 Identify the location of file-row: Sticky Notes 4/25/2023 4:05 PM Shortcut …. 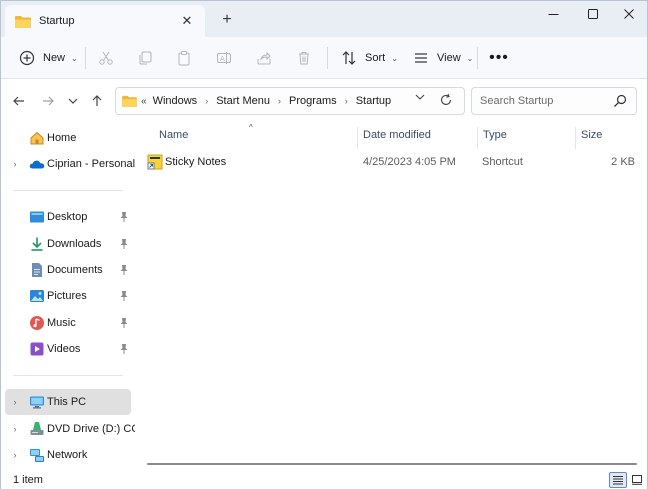
(393, 162).